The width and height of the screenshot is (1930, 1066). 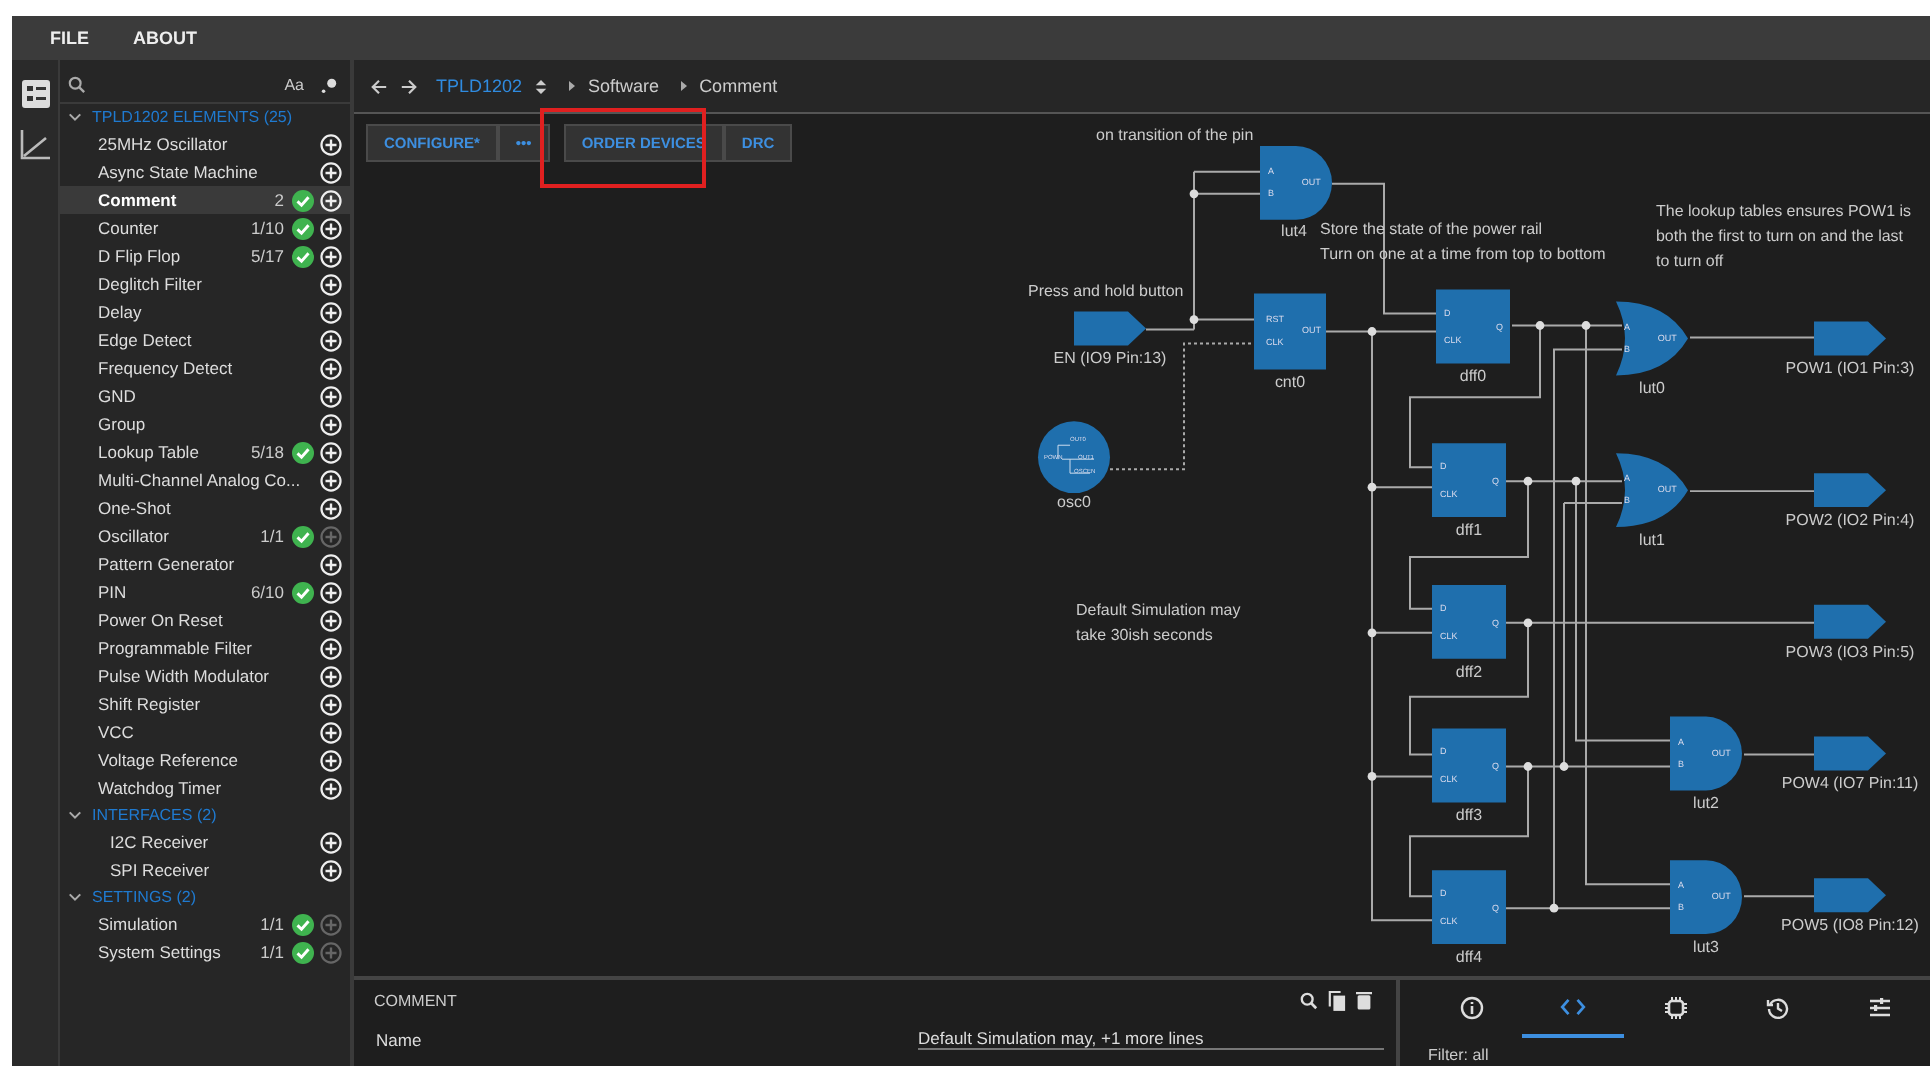 What do you see at coordinates (205, 592) in the screenshot?
I see `element-item: PIN 6/10` at bounding box center [205, 592].